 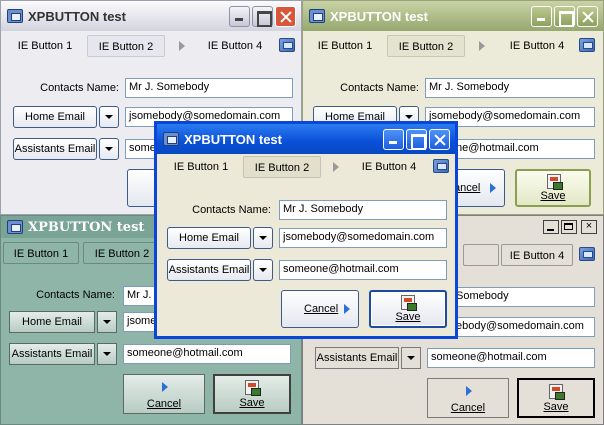 I want to click on home-email-field: jsomebody@somedomain.com, so click(x=363, y=238).